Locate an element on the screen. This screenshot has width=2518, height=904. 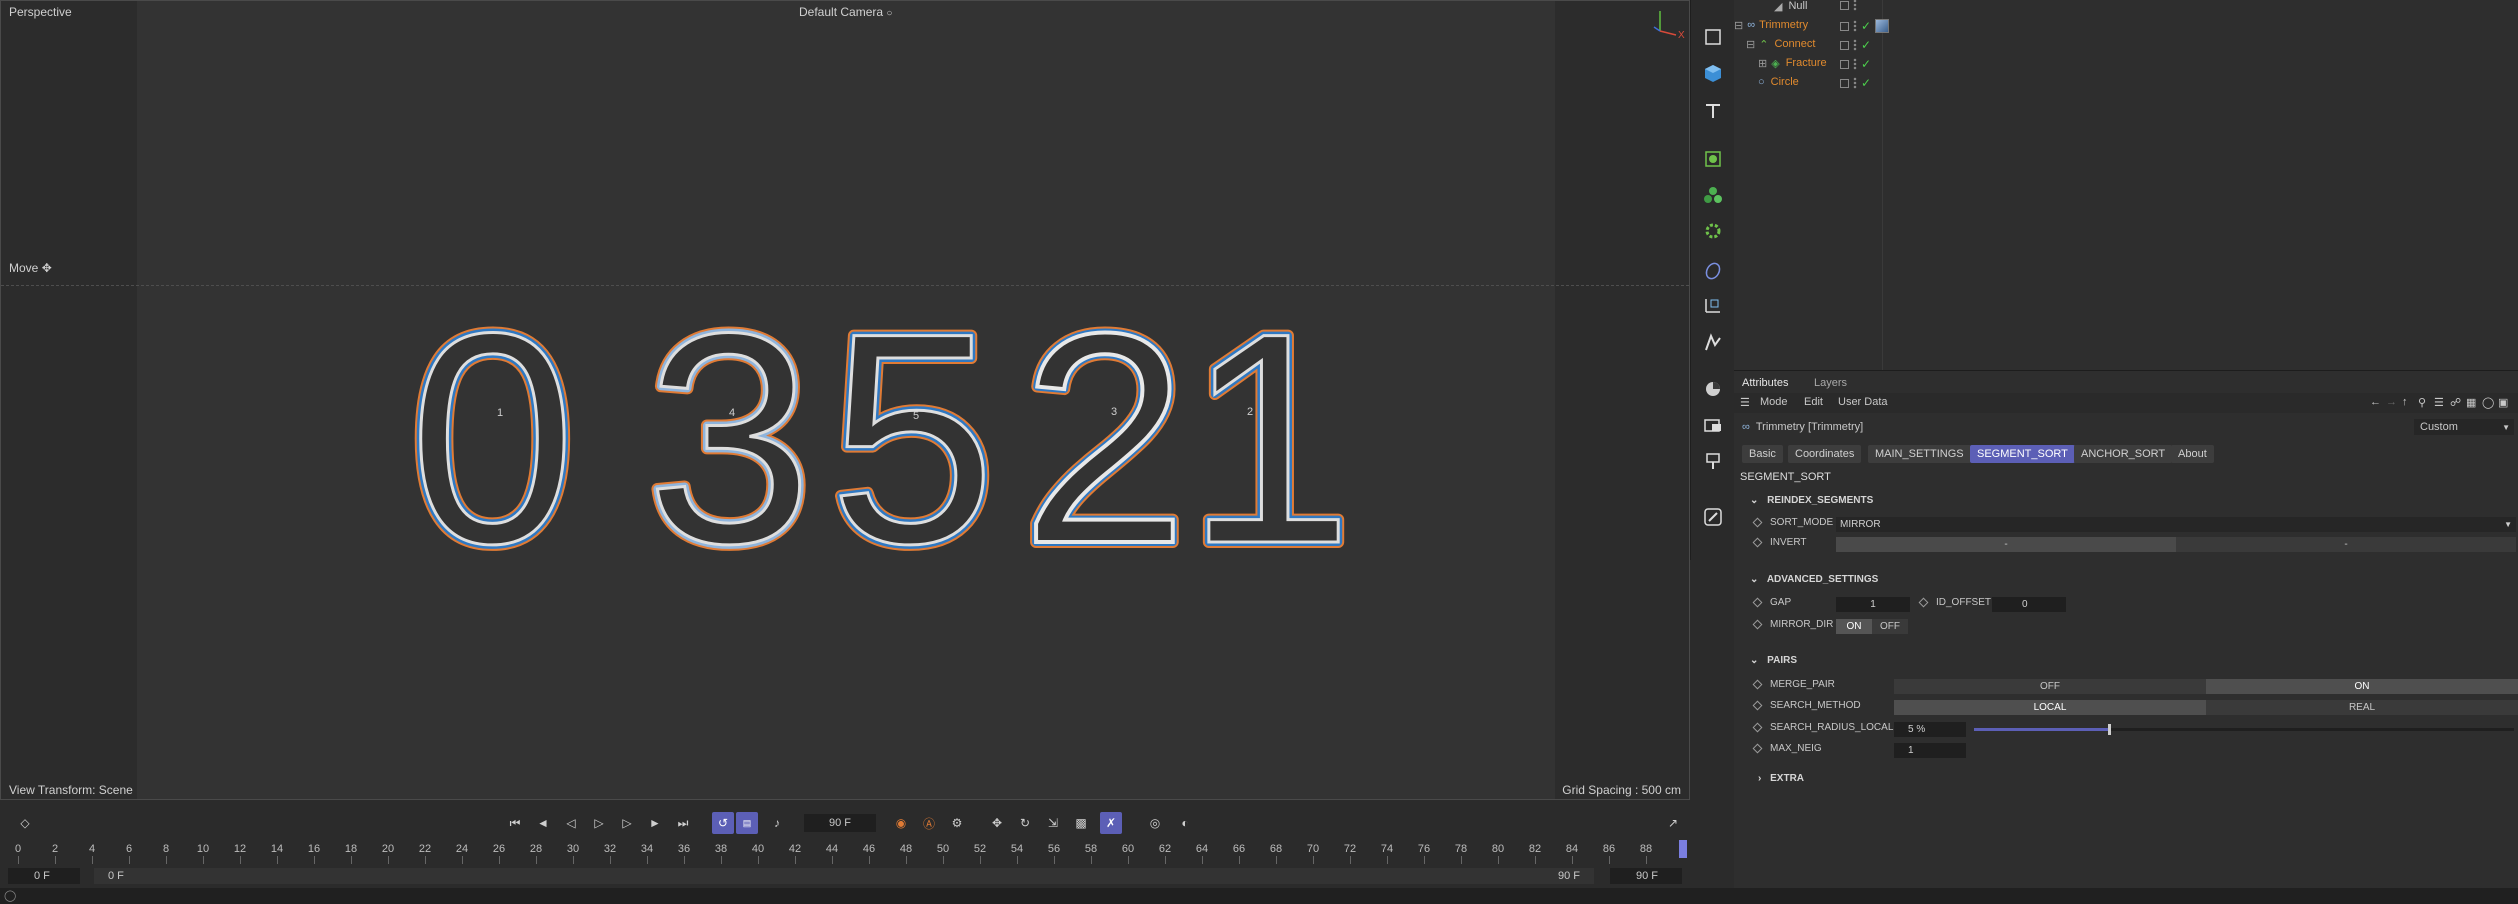
preset-dropdown: Custom ▼ is located at coordinates (2464, 427).